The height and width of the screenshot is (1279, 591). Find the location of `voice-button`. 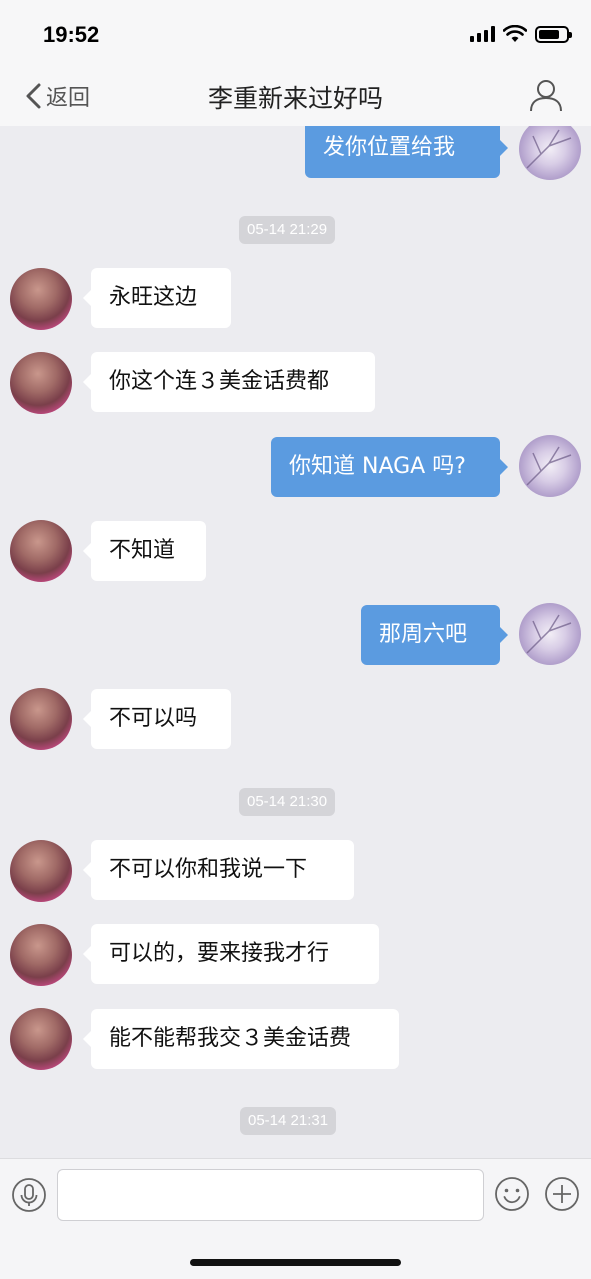

voice-button is located at coordinates (29, 1197).